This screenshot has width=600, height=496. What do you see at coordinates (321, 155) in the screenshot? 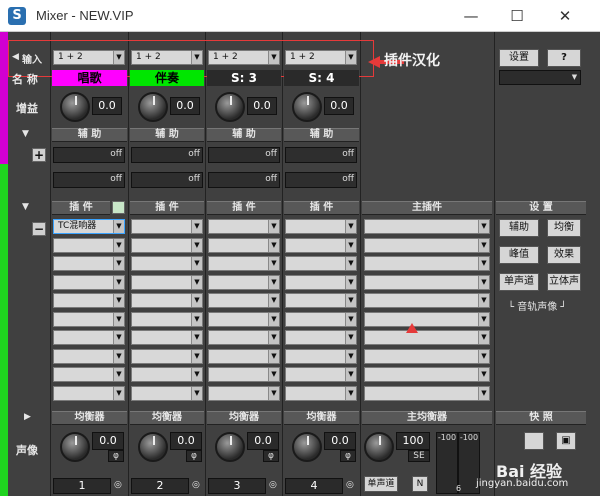
I see `aux-send-4a: off` at bounding box center [321, 155].